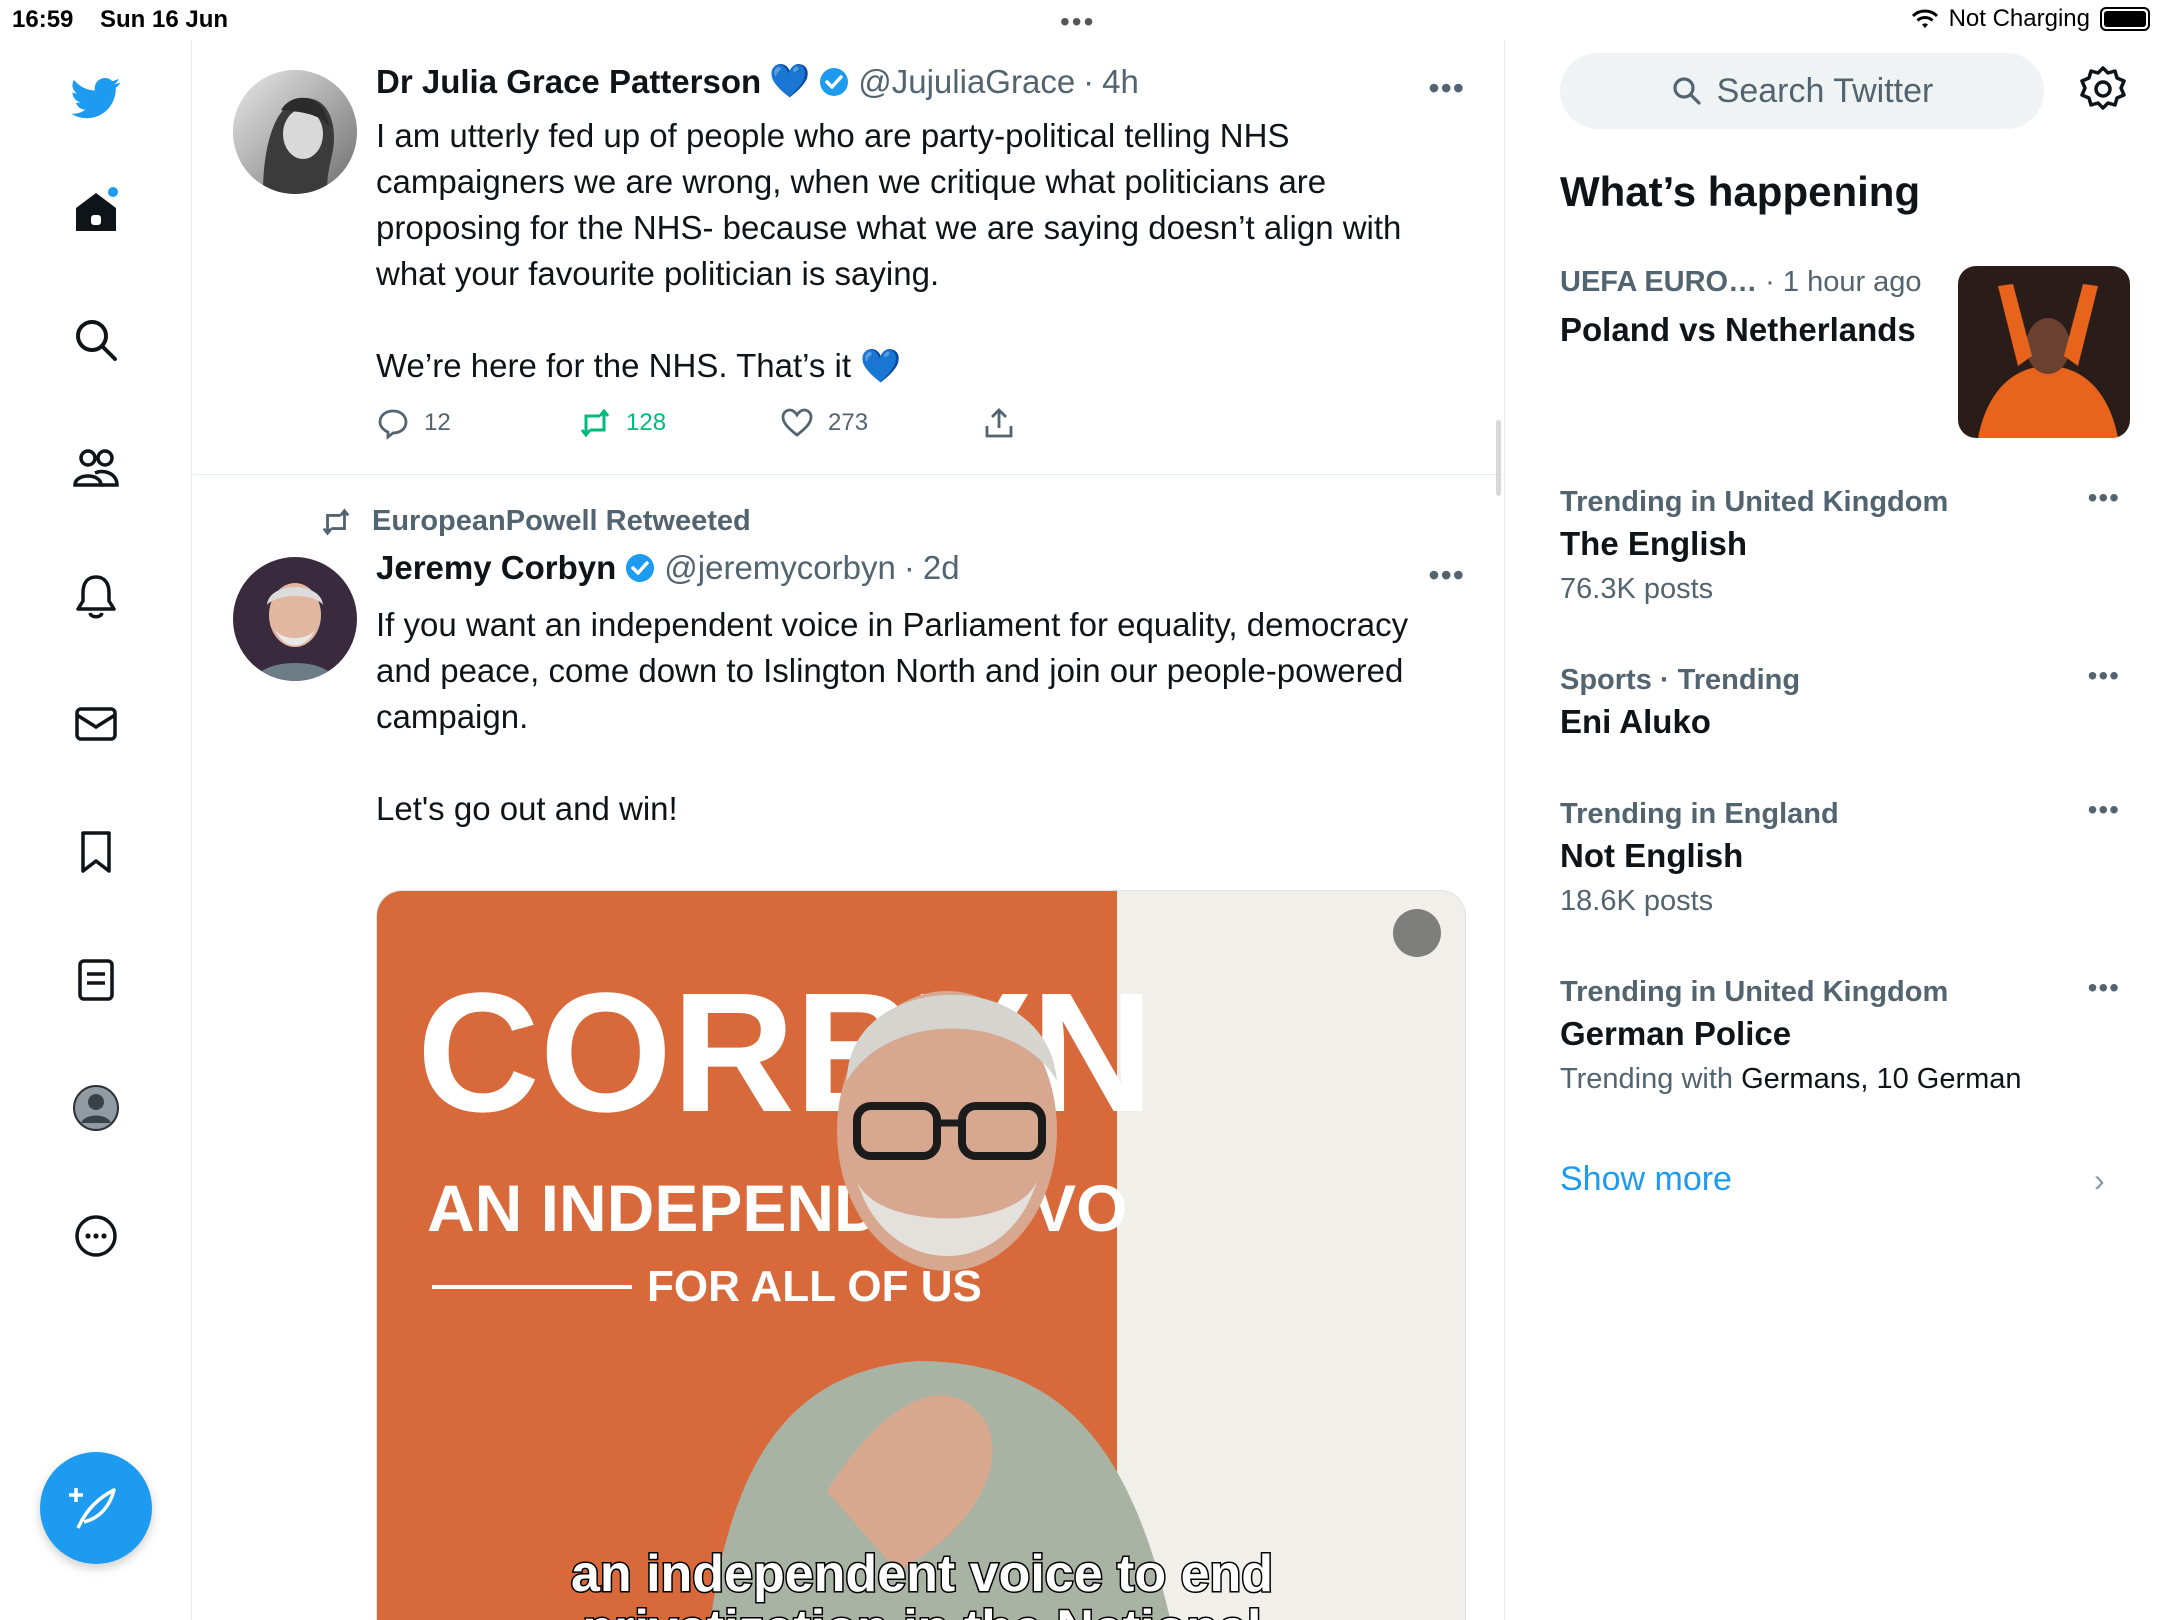 The image size is (2160, 1620). I want to click on tweet-actions: 12 128 273, so click(780, 423).